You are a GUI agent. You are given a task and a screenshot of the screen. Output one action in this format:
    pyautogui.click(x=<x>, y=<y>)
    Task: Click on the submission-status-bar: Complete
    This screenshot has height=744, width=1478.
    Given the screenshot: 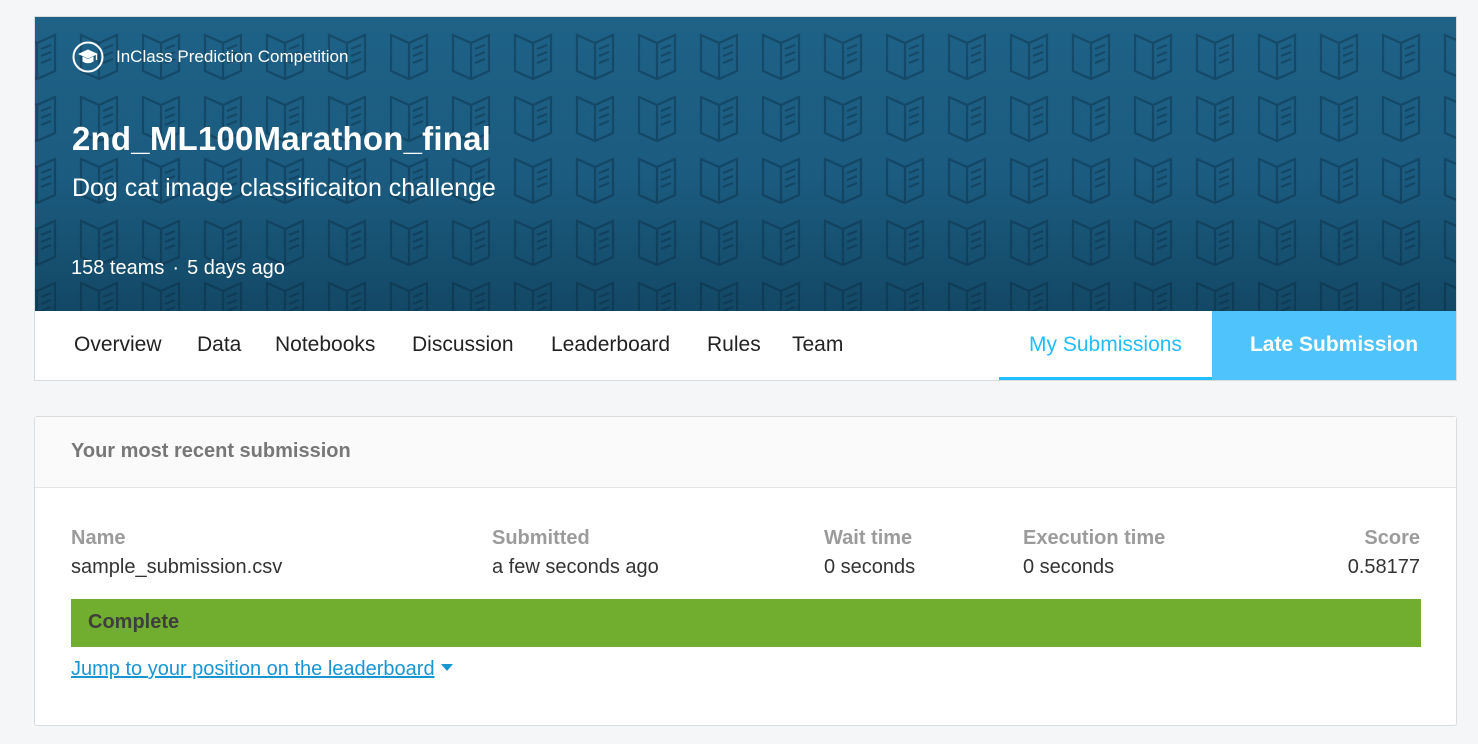 What is the action you would take?
    pyautogui.click(x=746, y=623)
    